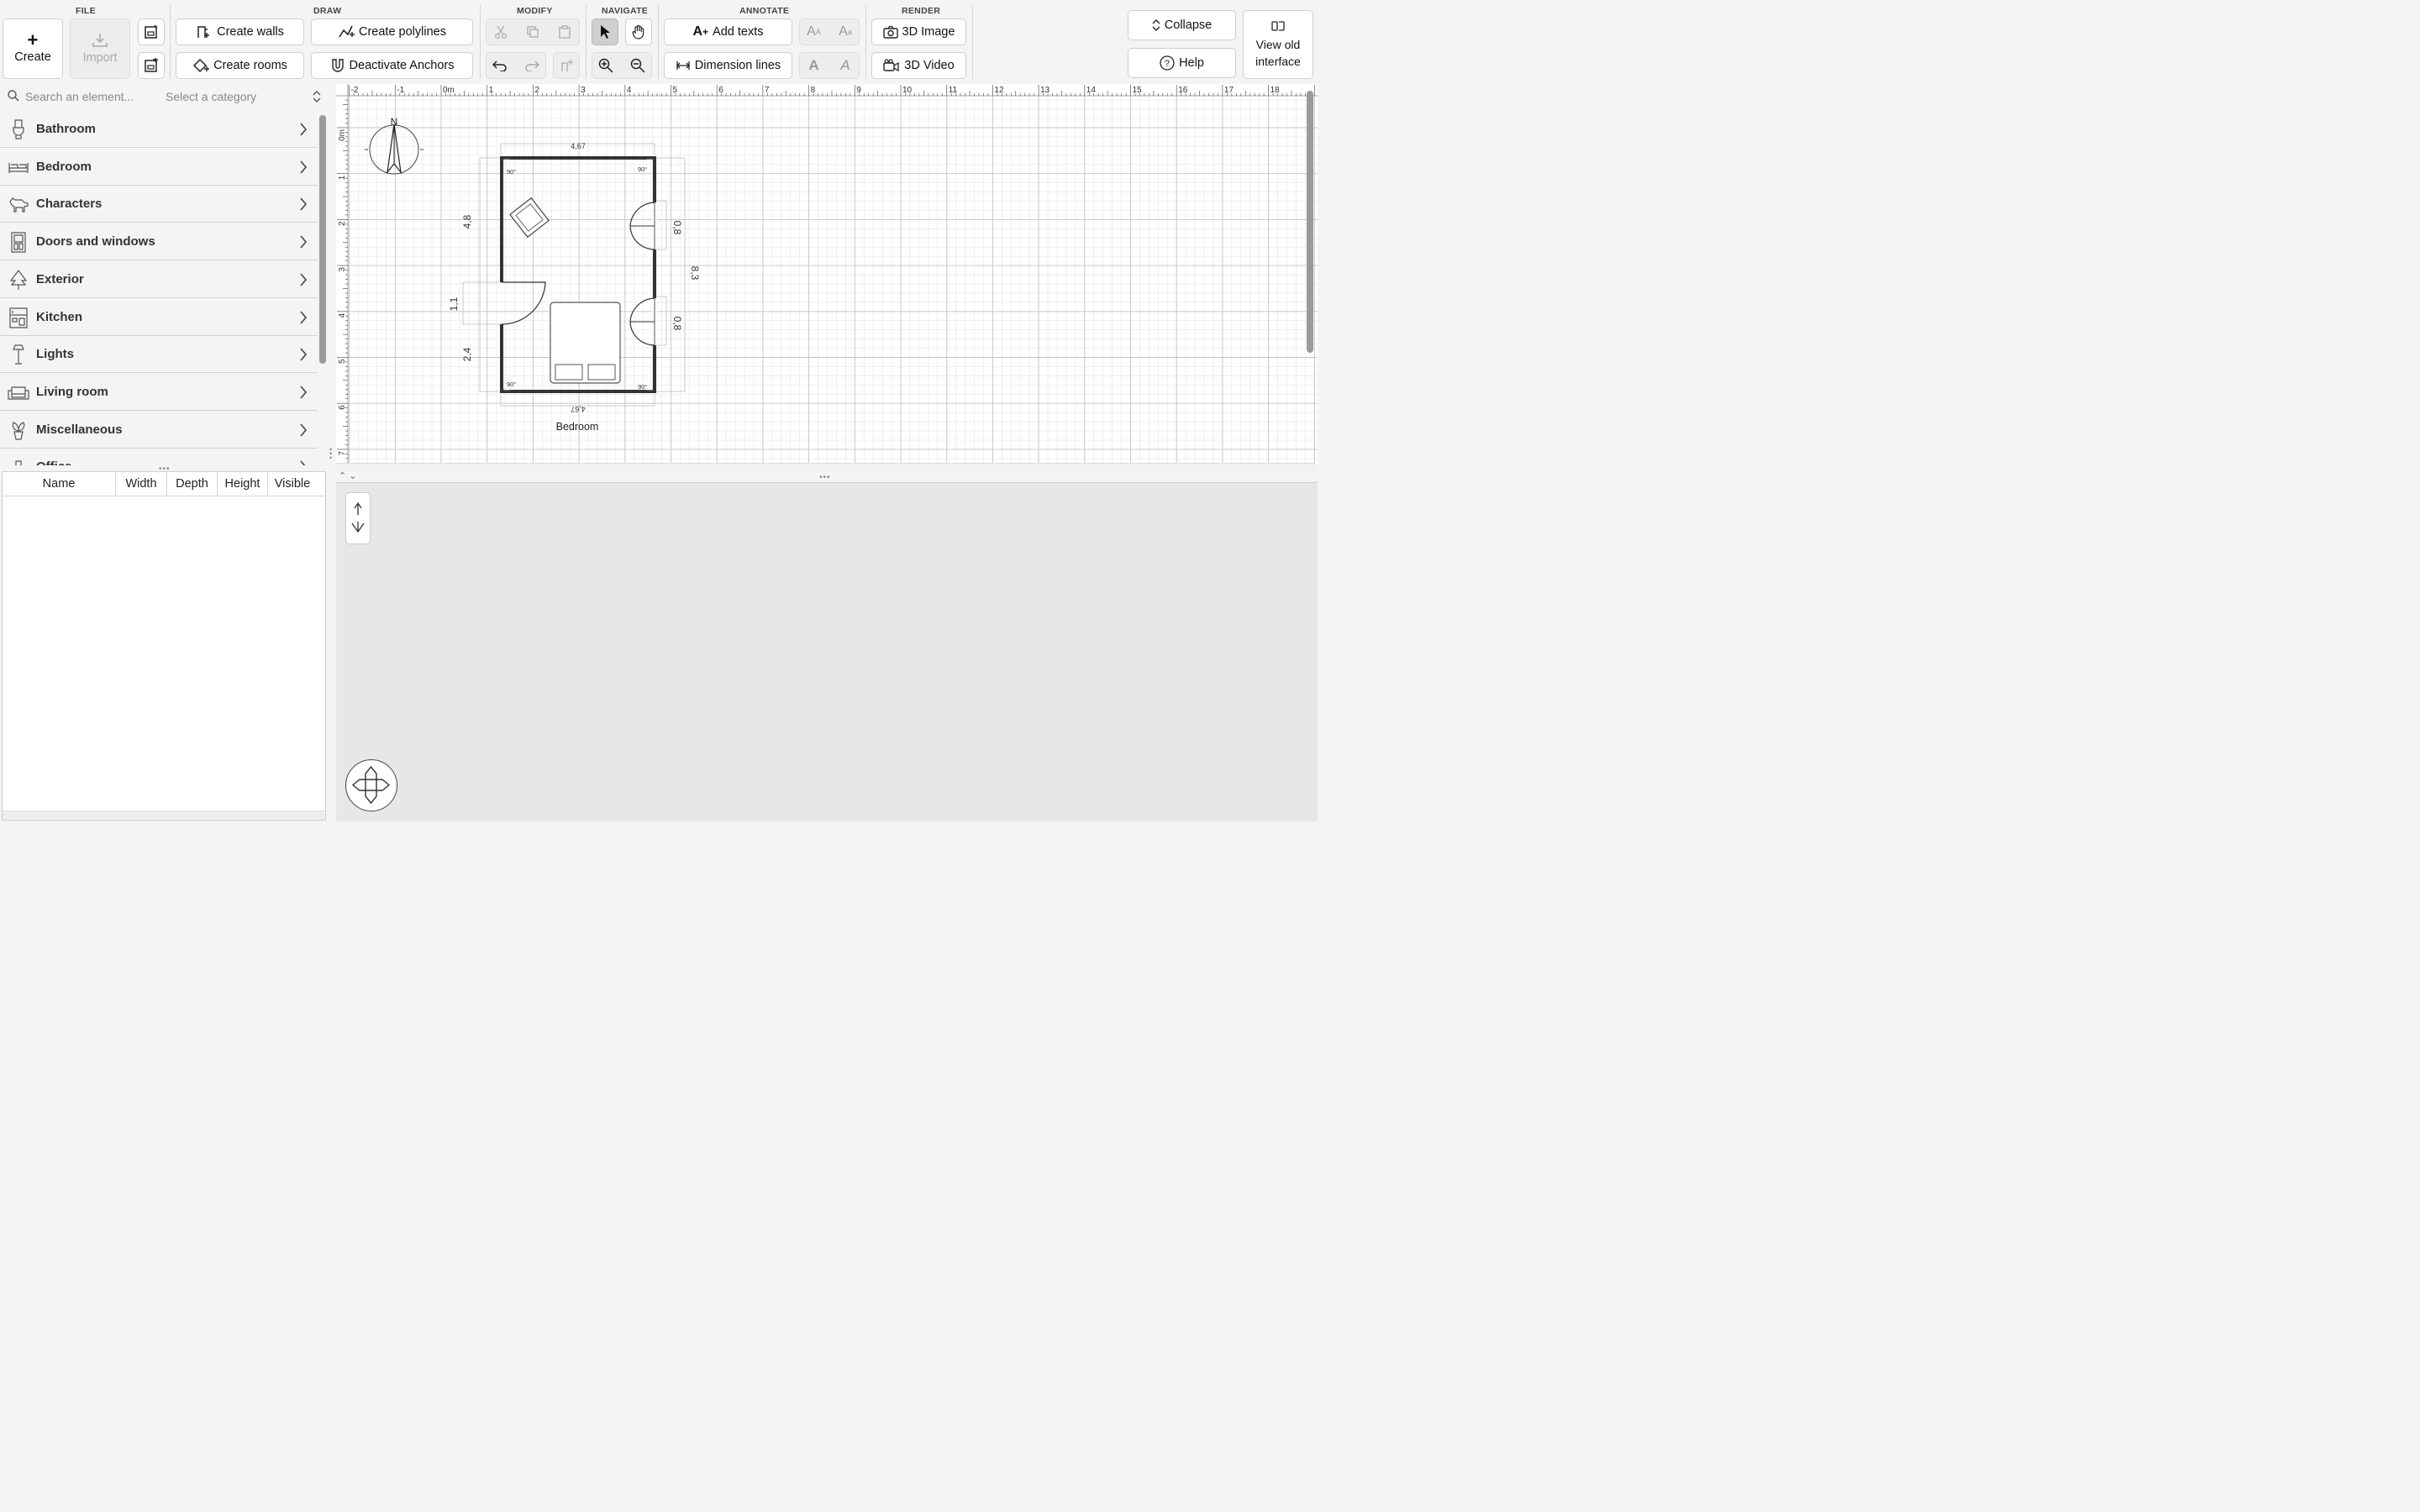 The width and height of the screenshot is (2420, 1512). What do you see at coordinates (638, 31) in the screenshot?
I see `pan-tool-button` at bounding box center [638, 31].